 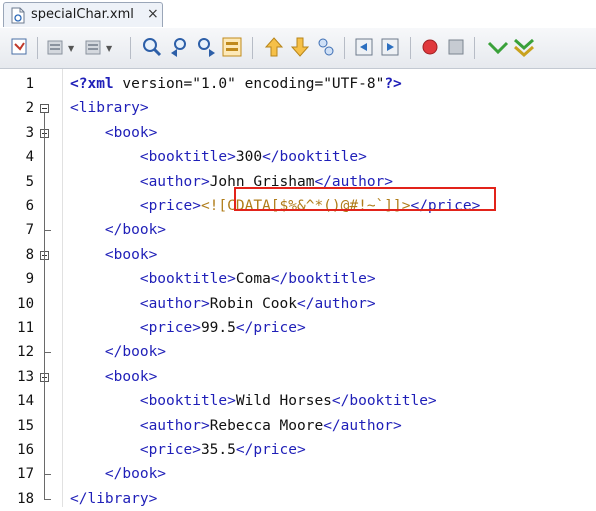 I want to click on tab-specialchar-xml: specialChar.xml ×, so click(x=83, y=14).